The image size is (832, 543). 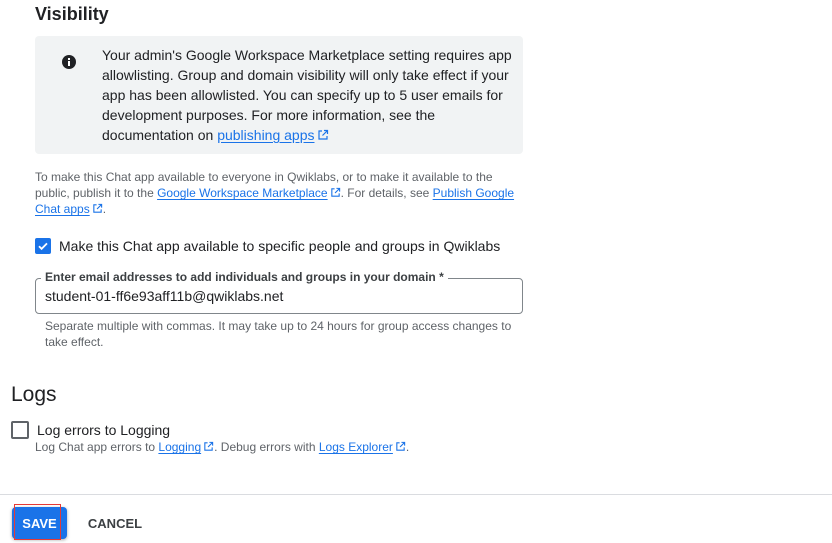 What do you see at coordinates (275, 296) in the screenshot?
I see `email-field` at bounding box center [275, 296].